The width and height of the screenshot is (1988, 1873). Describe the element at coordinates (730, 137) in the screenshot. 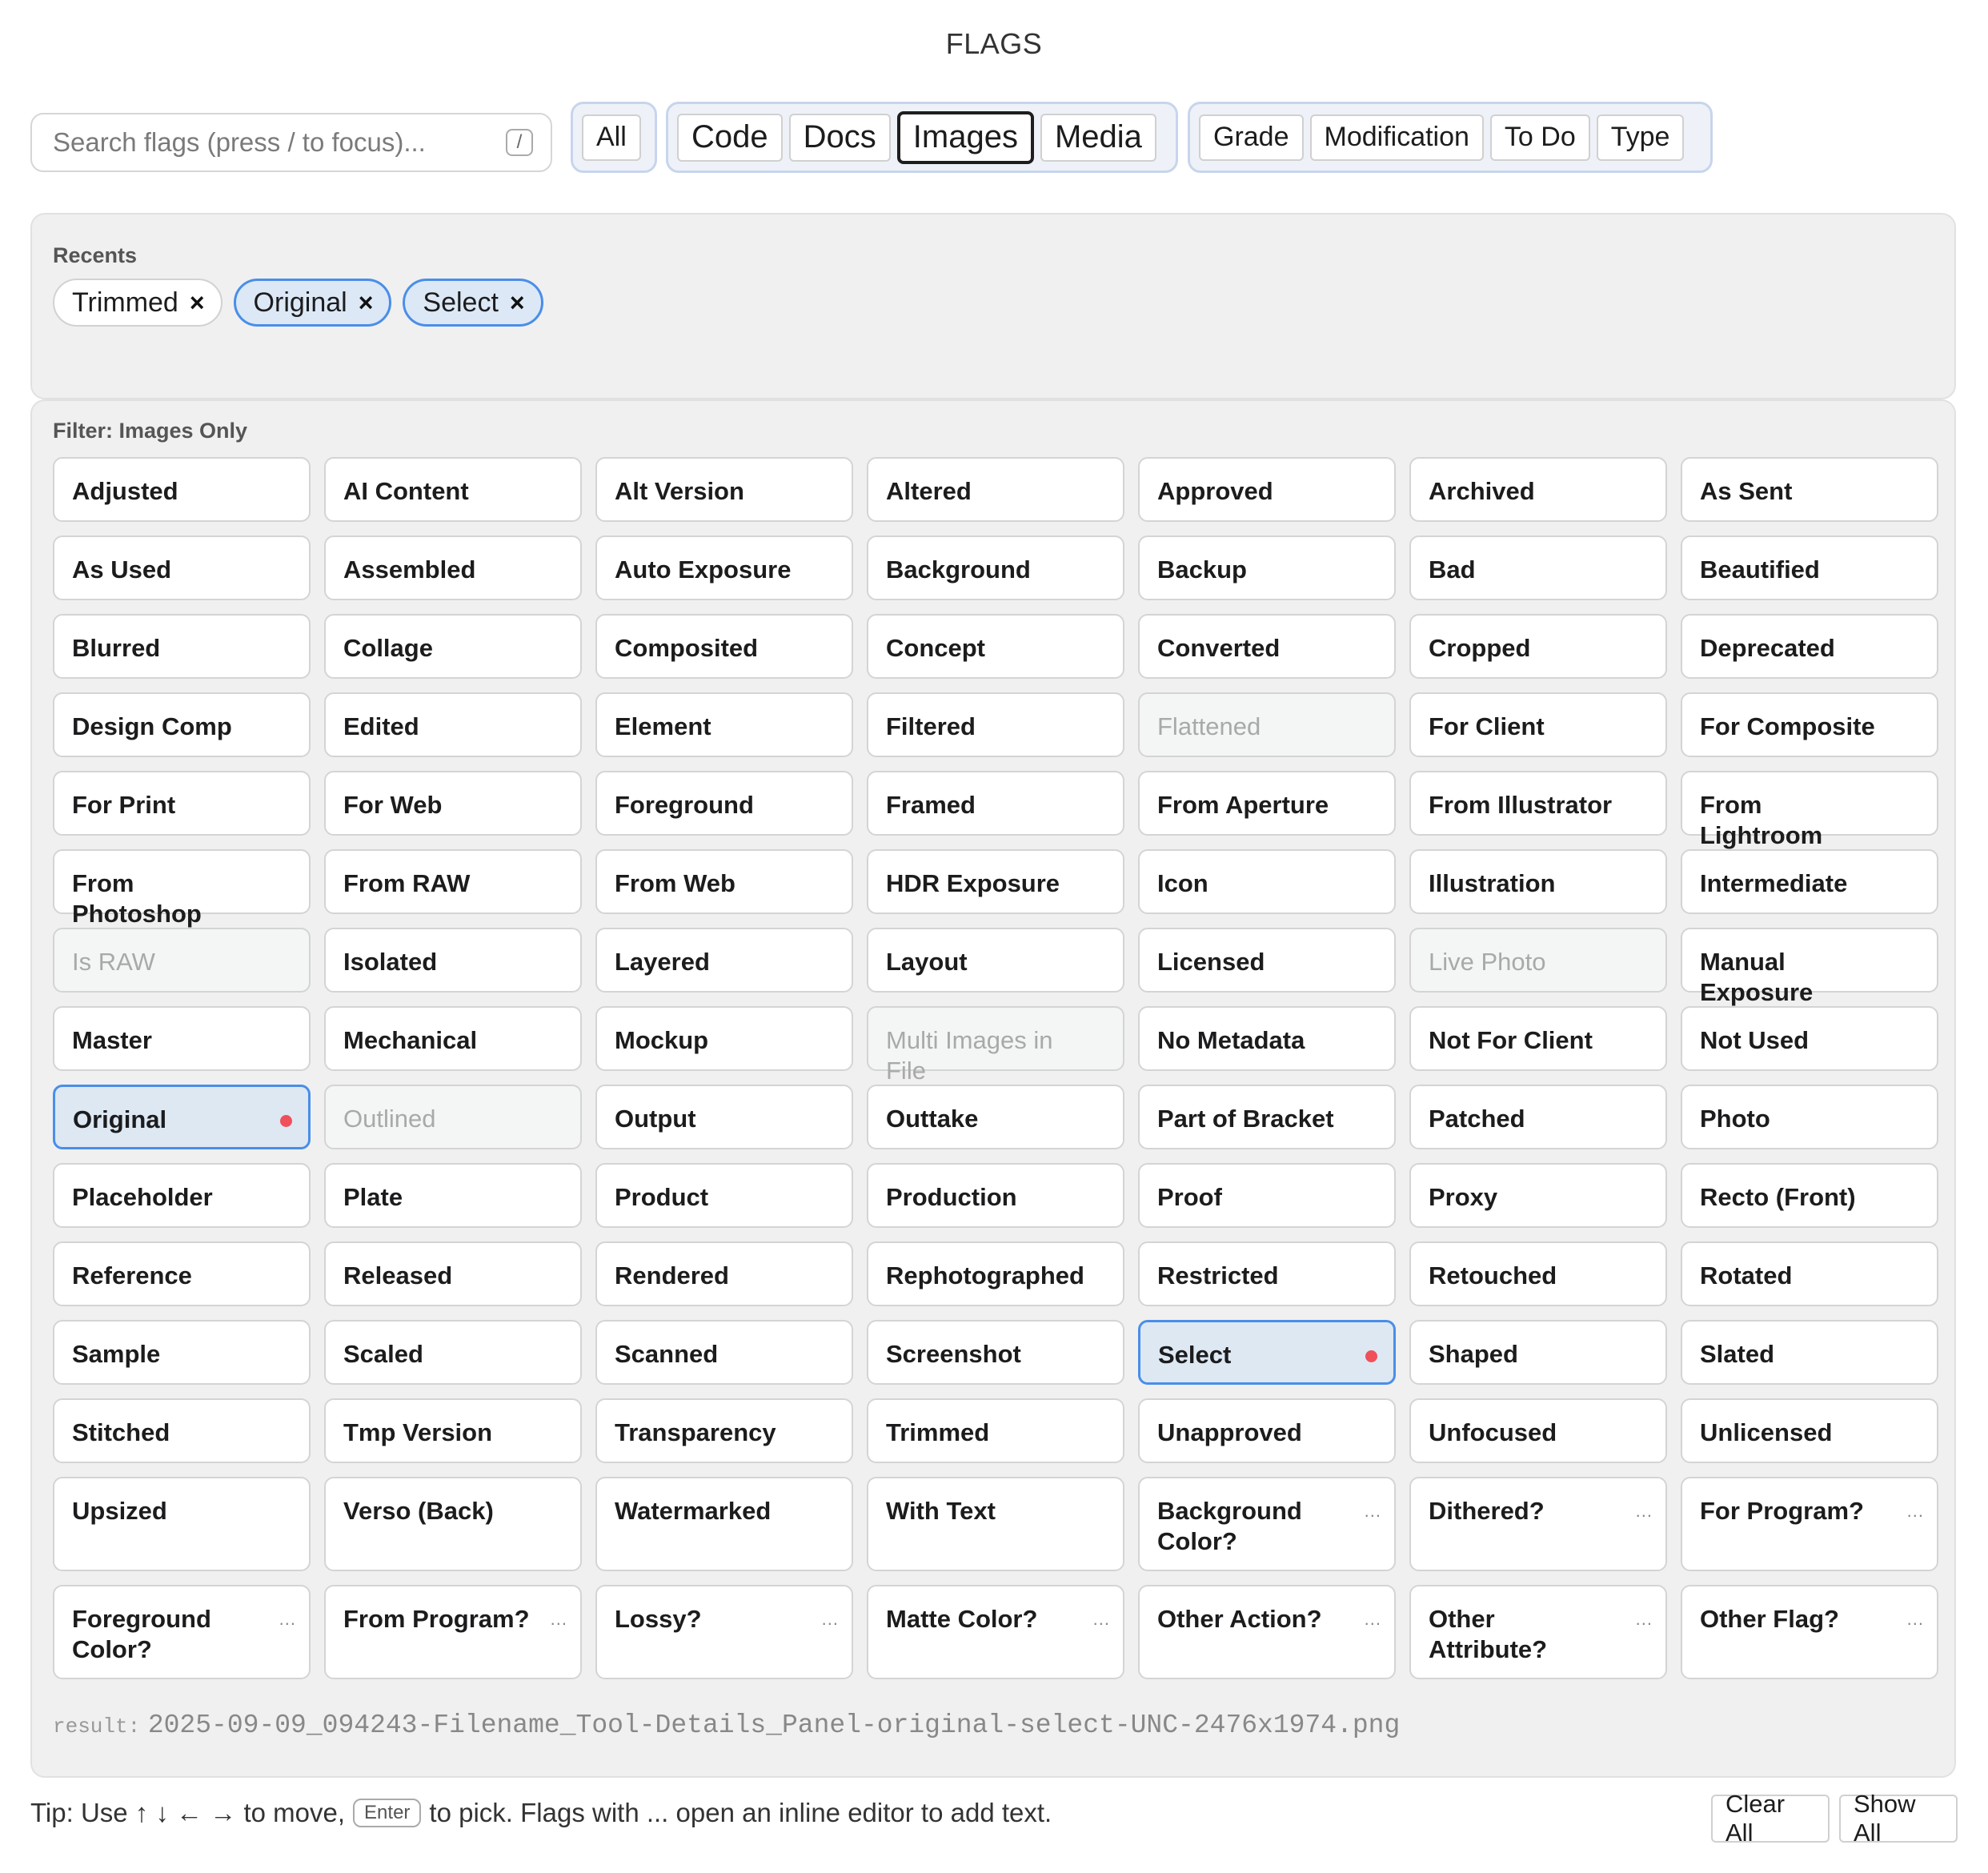

I see `tab-code: Code` at that location.